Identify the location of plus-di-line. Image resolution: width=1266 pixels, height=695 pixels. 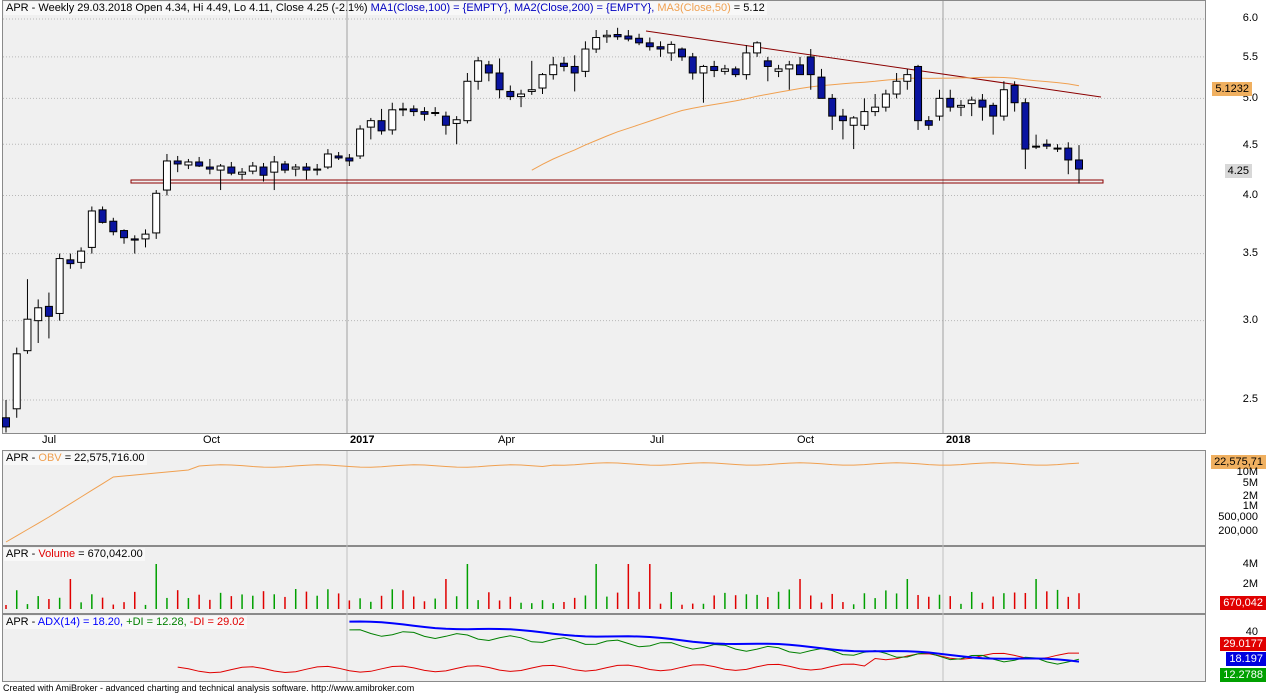
(714, 647).